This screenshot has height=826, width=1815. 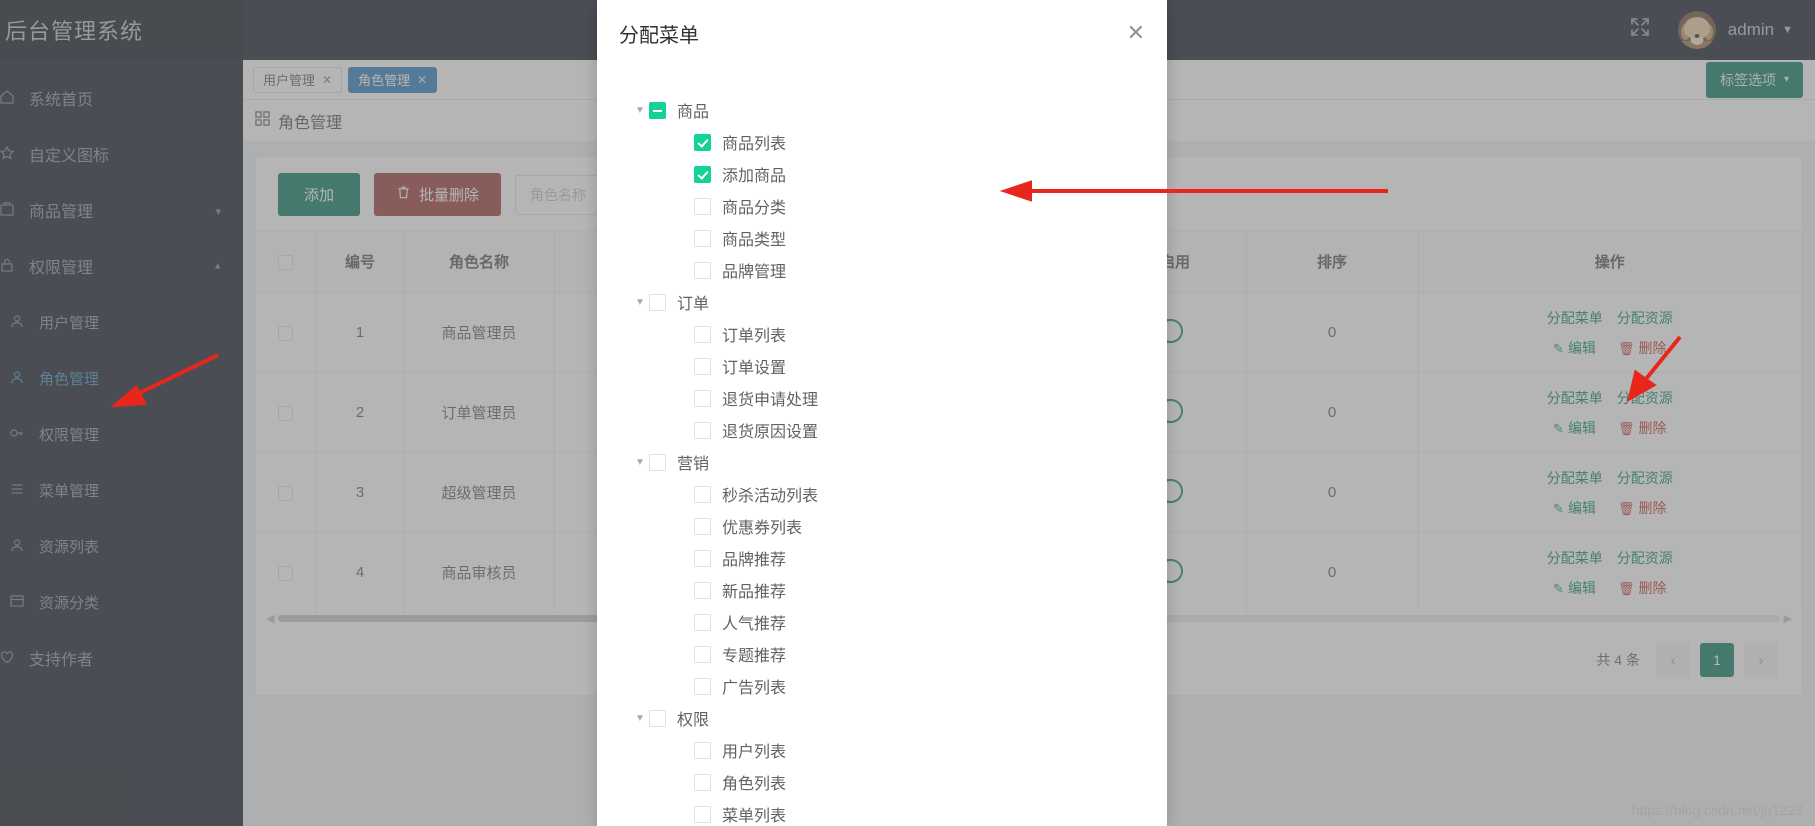 I want to click on tree-node-17: 专题推荐, so click(x=899, y=654).